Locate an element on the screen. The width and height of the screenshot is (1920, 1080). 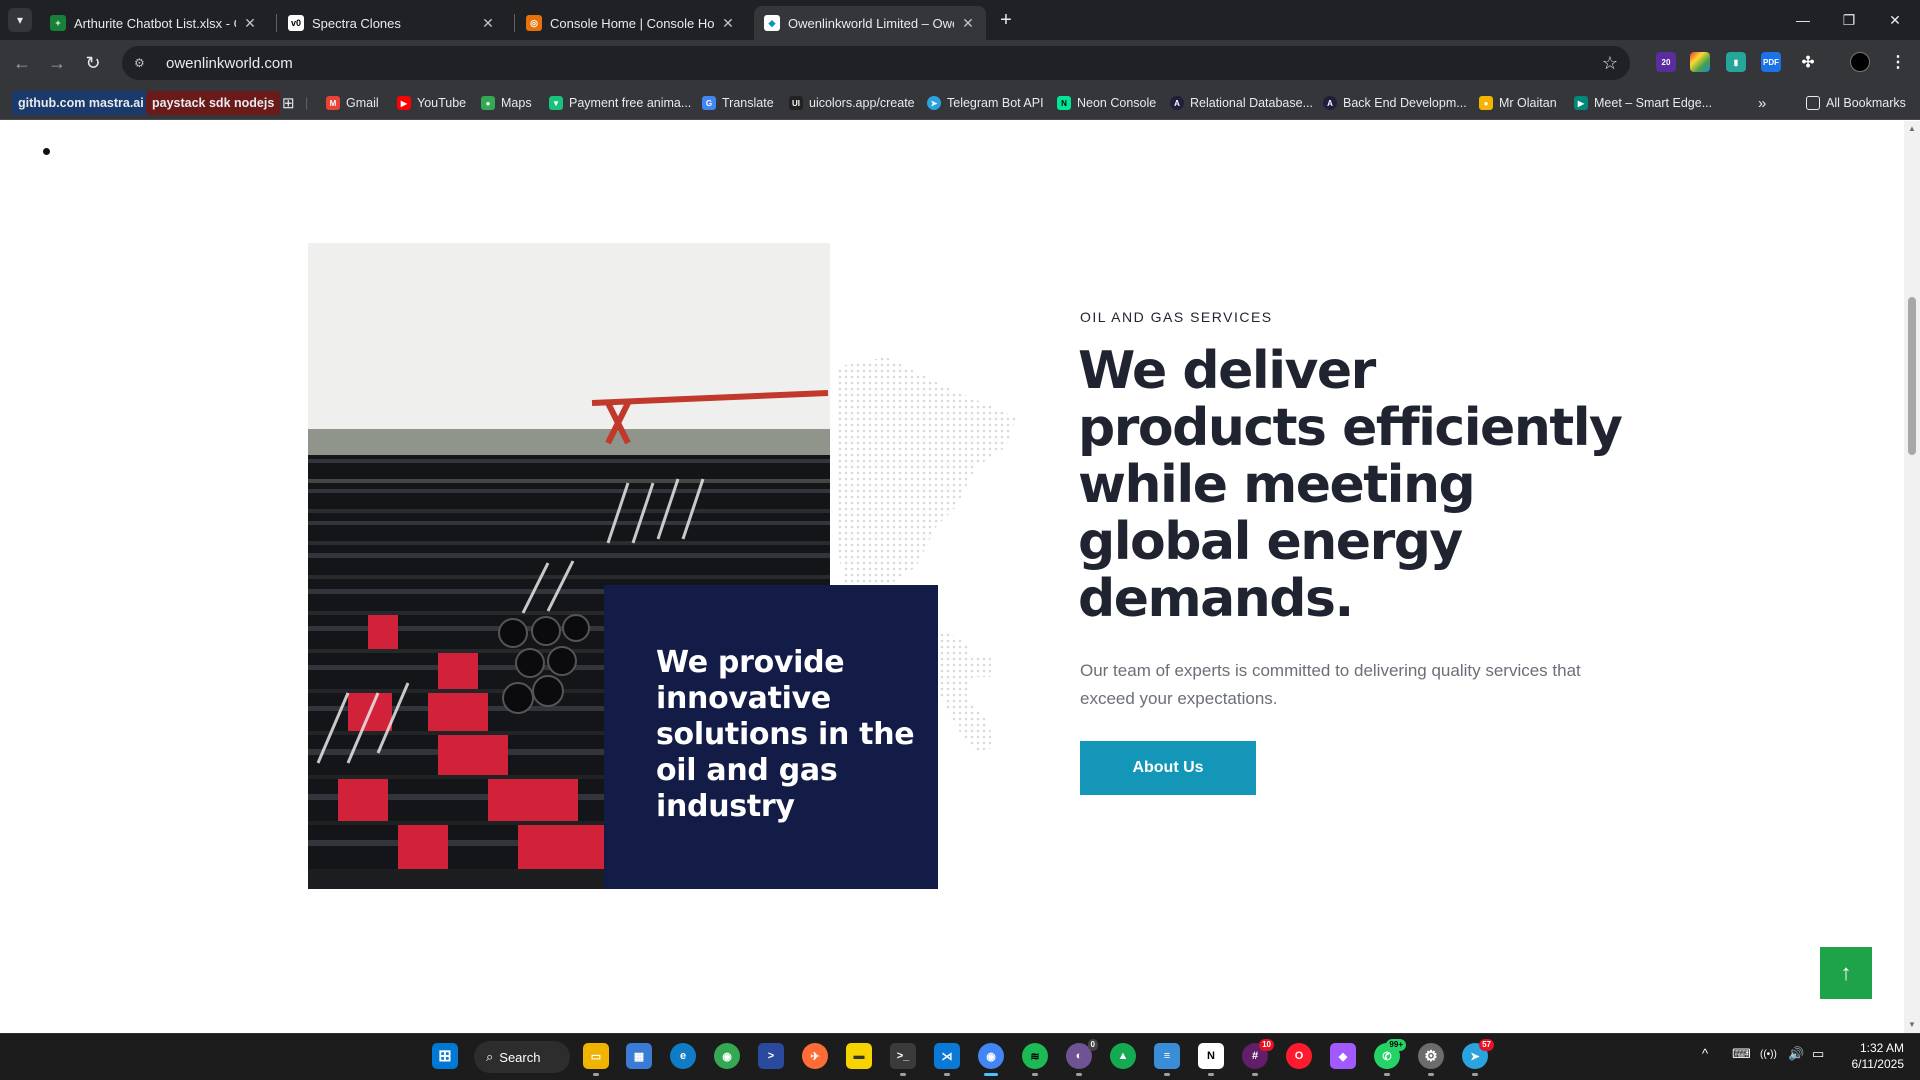
notification-badge: 10 is located at coordinates (1266, 1045).